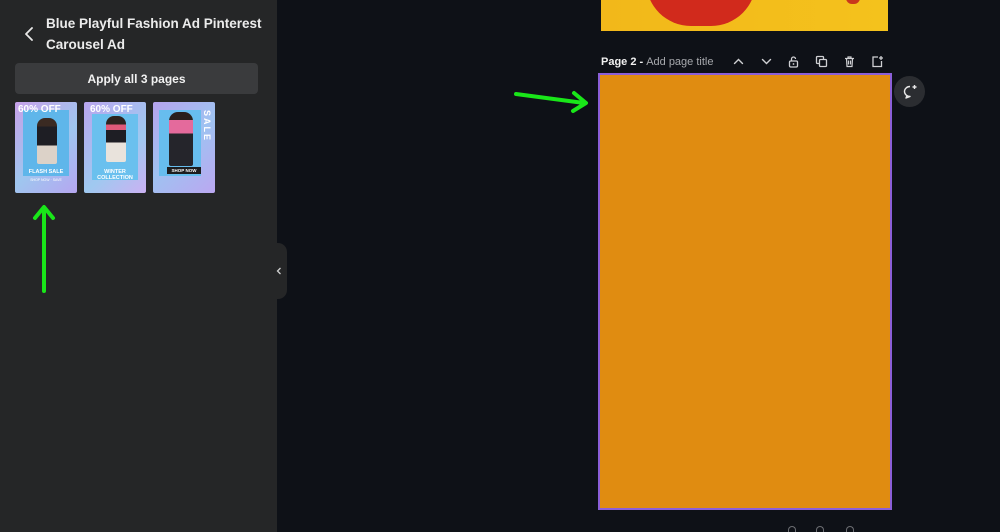 This screenshot has width=1000, height=532. Describe the element at coordinates (46, 180) in the screenshot. I see `thumbnail-subcaption: SHOP NOW · SAVE` at that location.